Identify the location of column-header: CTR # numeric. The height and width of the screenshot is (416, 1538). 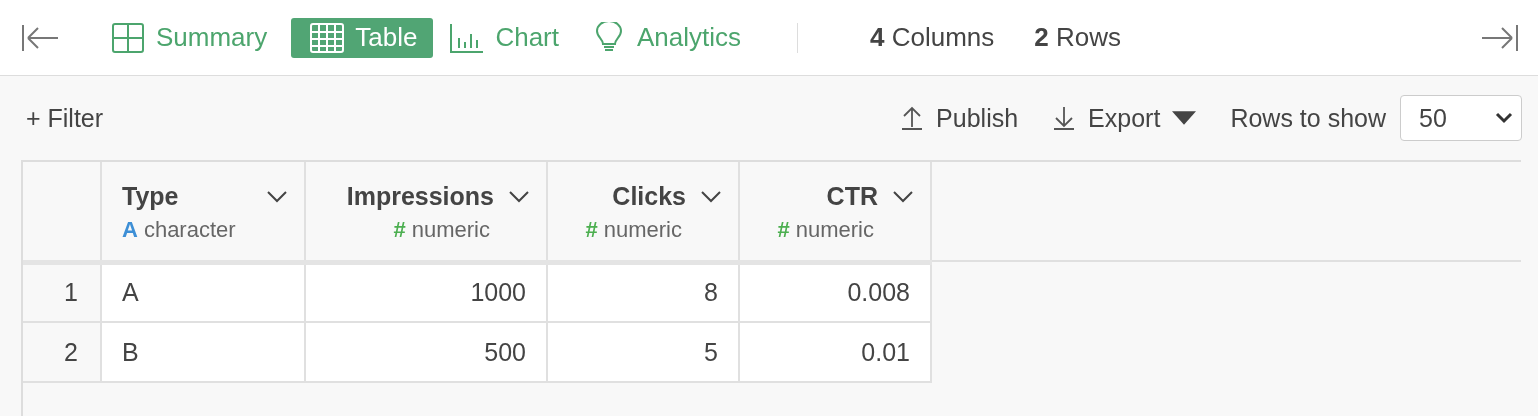
(835, 212).